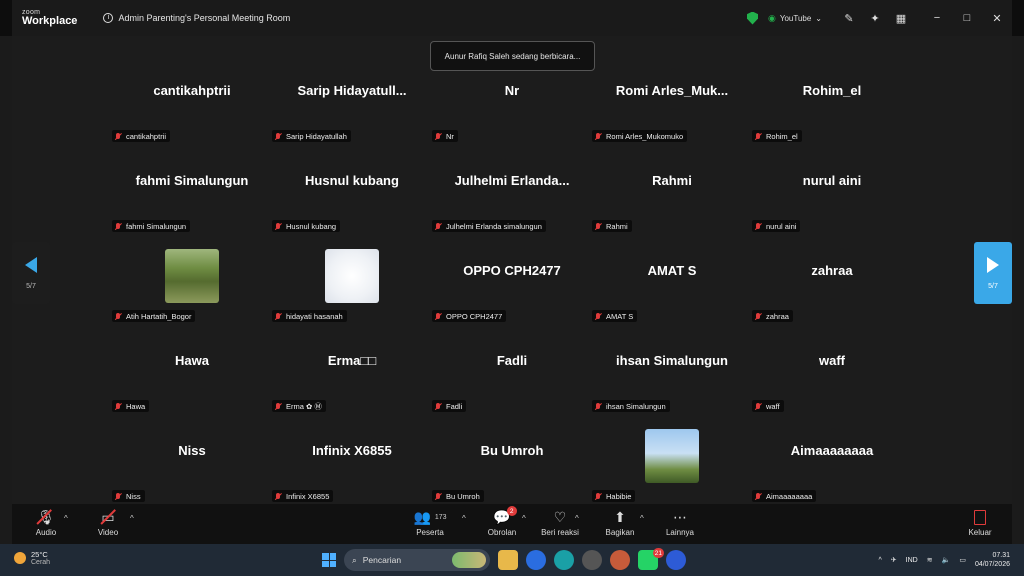 This screenshot has height=576, width=1024. Describe the element at coordinates (901, 18) in the screenshot. I see `grid-icon: ▦` at that location.